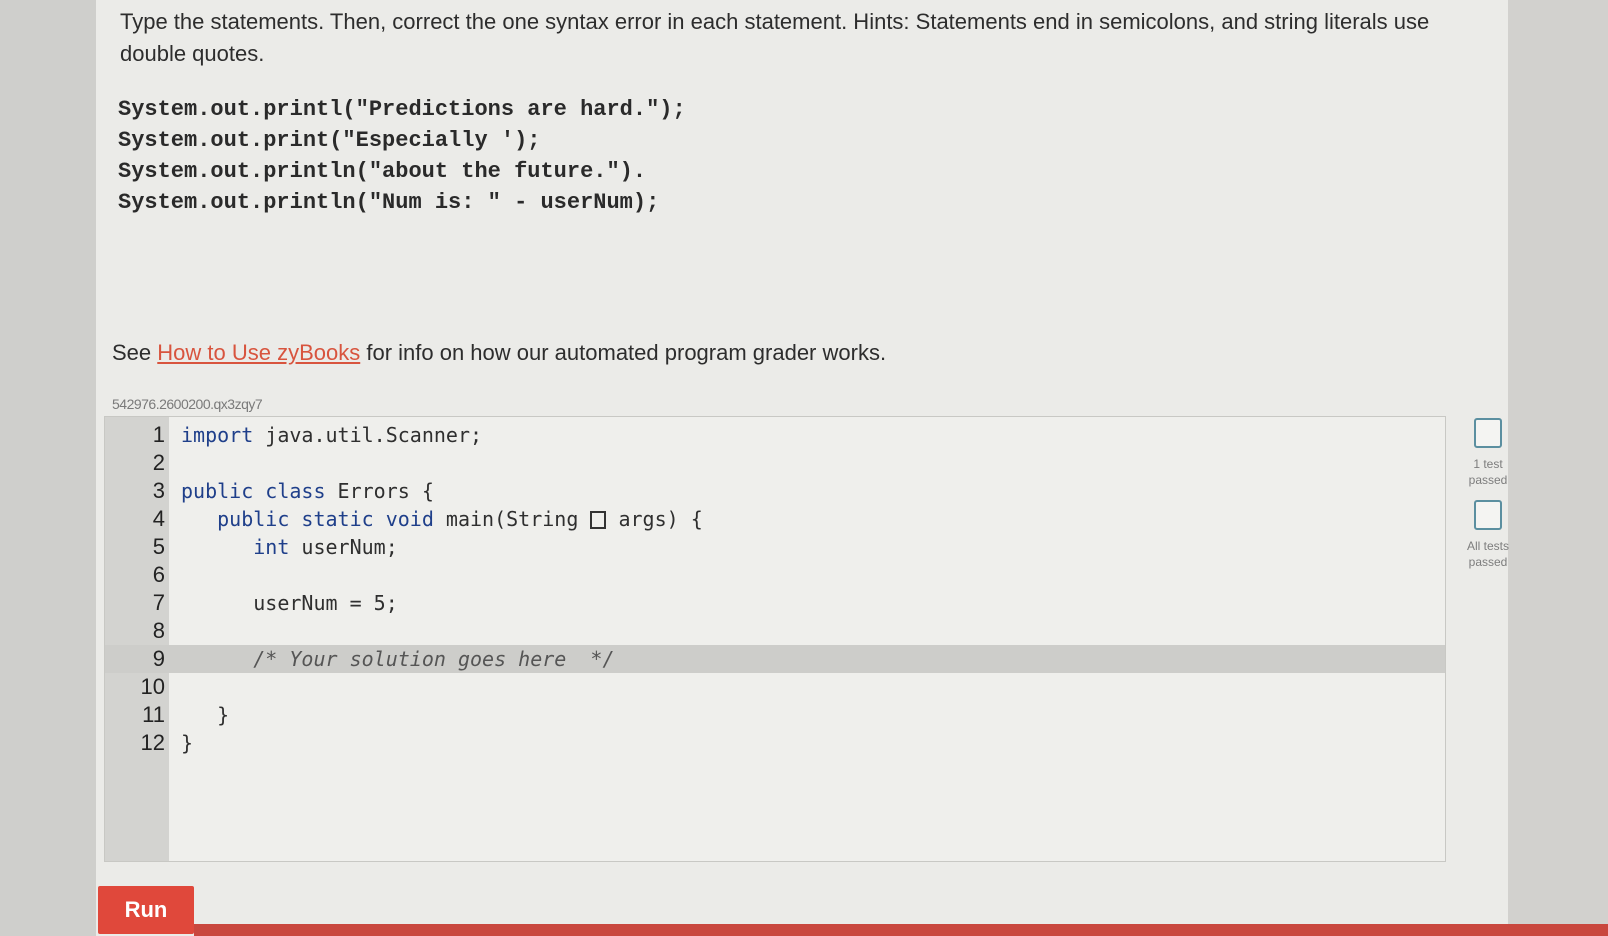  Describe the element at coordinates (187, 404) in the screenshot. I see `challenge-id: 542976.2600200.qx3zqy7` at that location.